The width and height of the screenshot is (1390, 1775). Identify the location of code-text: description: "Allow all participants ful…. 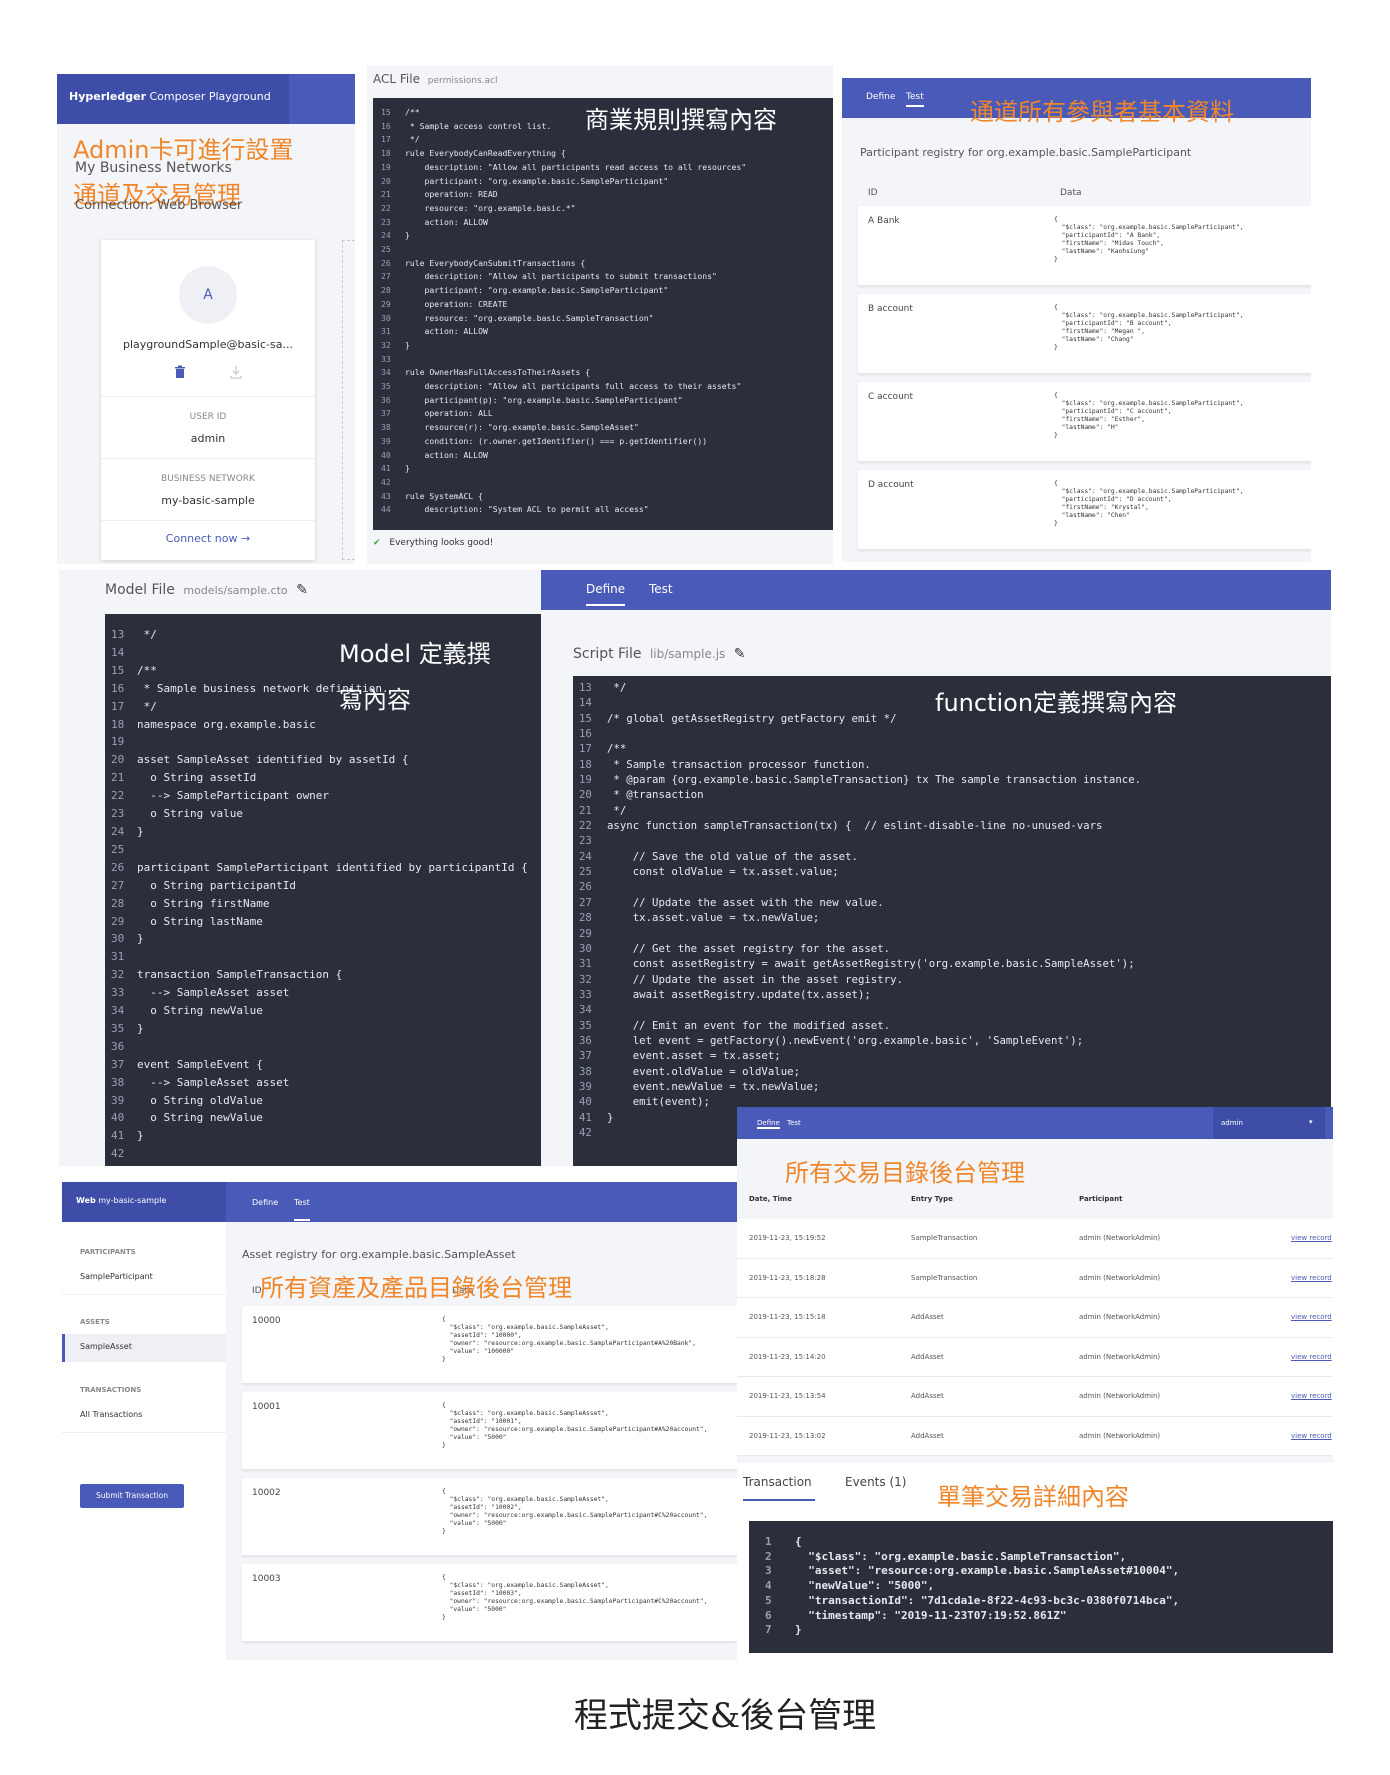
(573, 386).